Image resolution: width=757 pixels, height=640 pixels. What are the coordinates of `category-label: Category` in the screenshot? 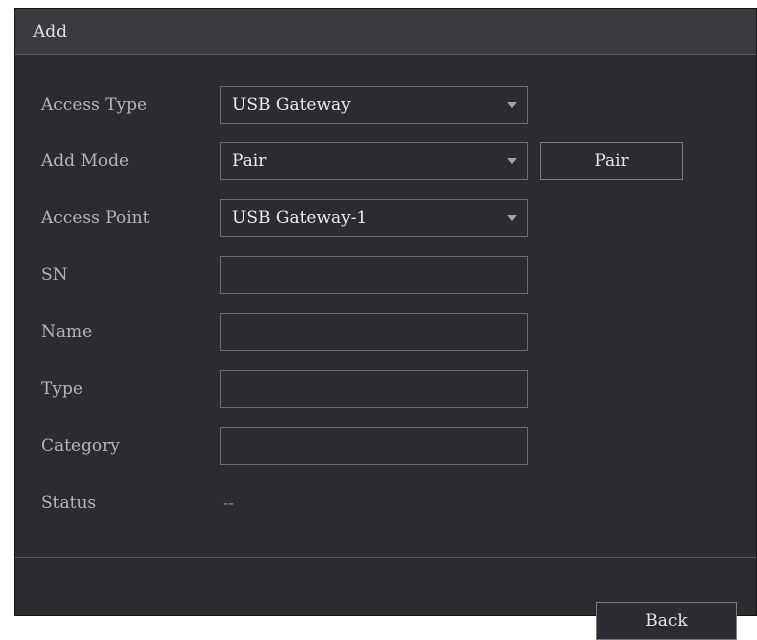 It's located at (80, 446).